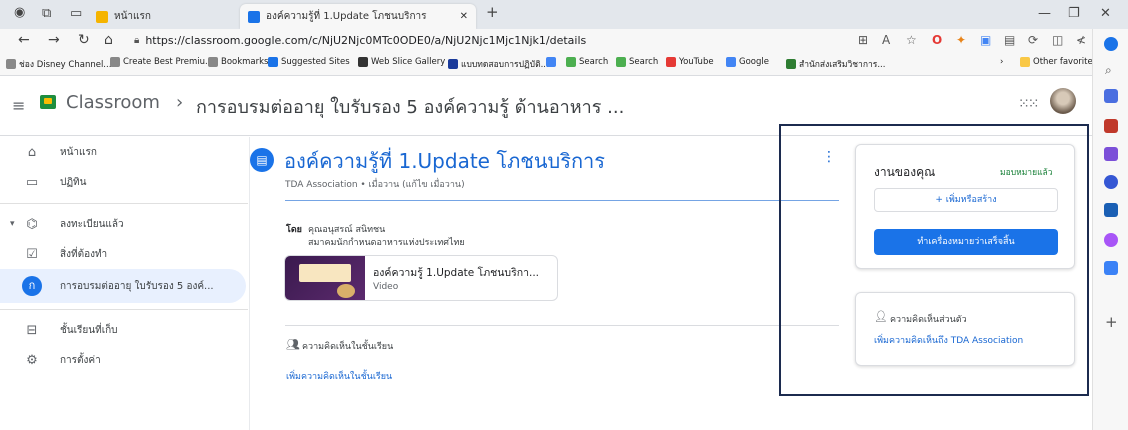 The image size is (1128, 430). I want to click on page-icon, so click(11, 64).